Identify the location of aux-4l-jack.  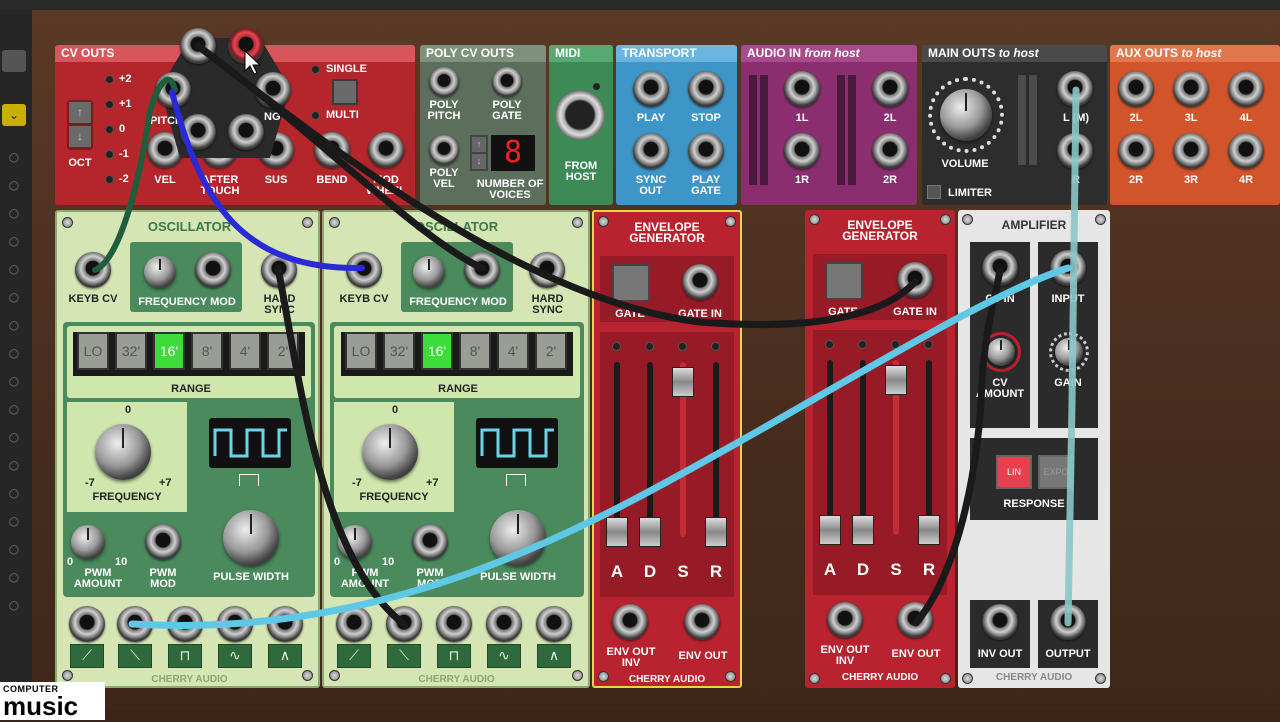
(1246, 89).